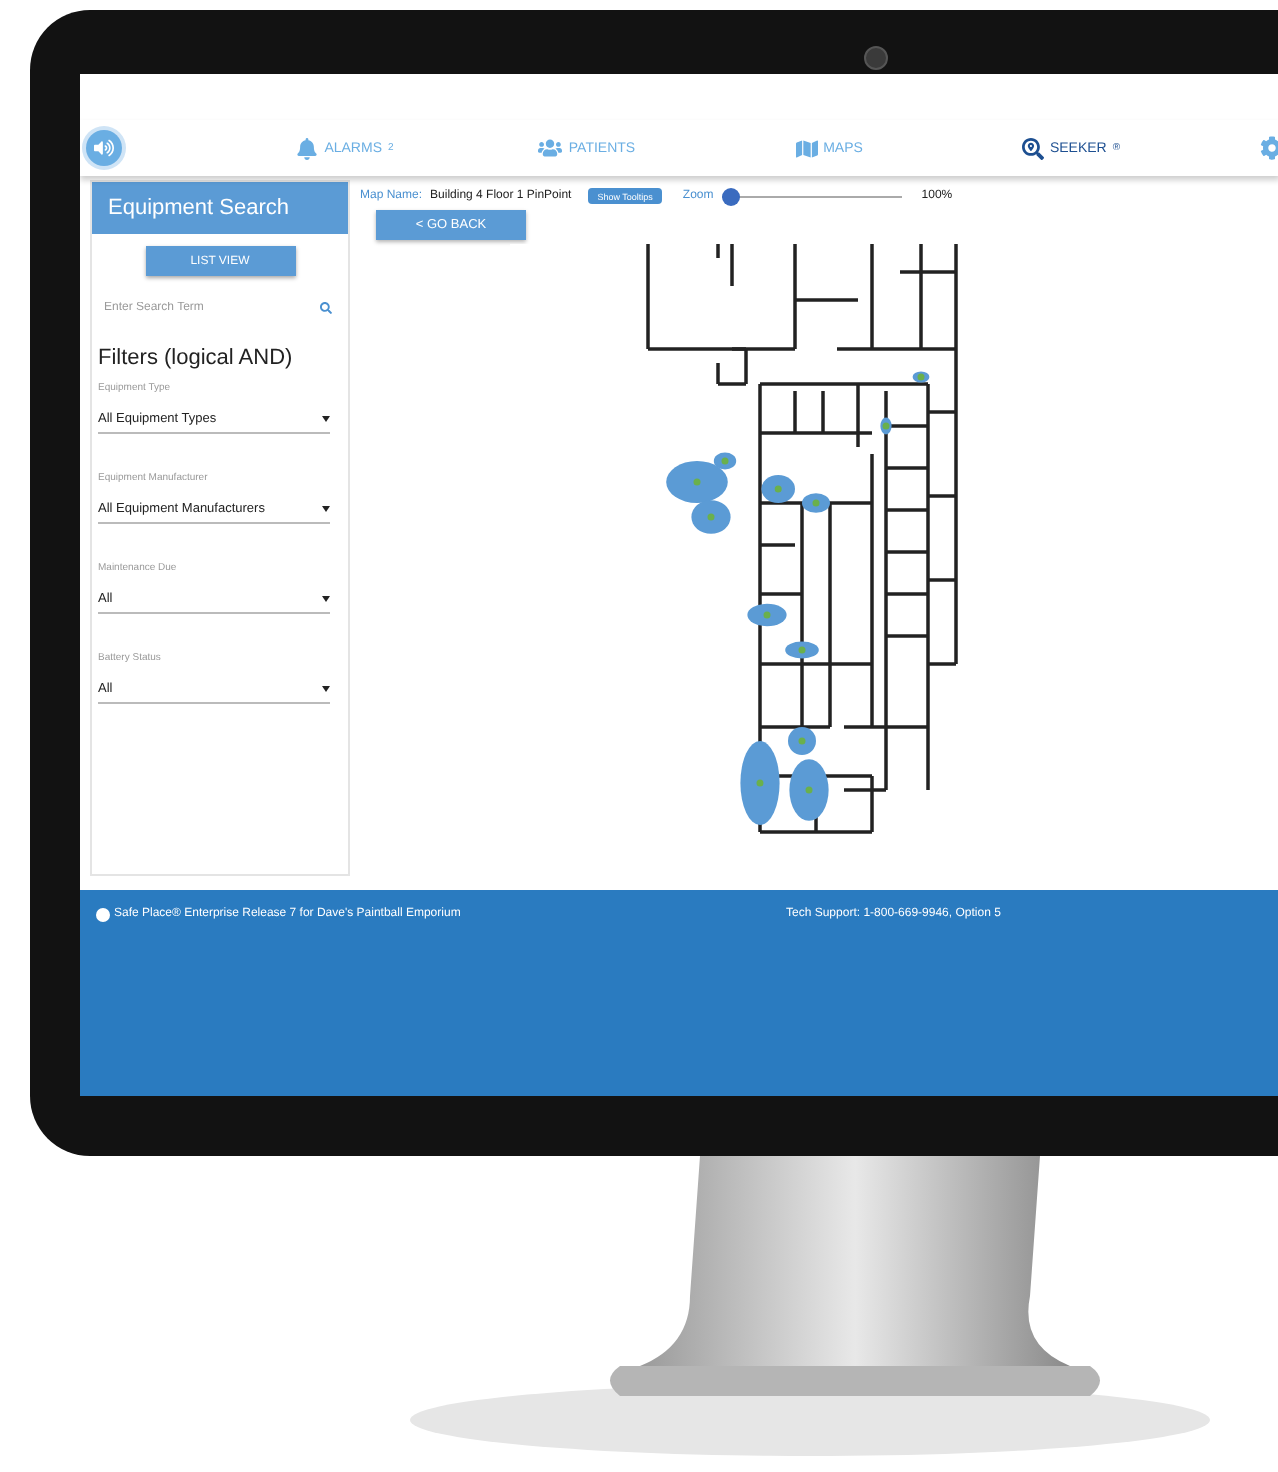 The width and height of the screenshot is (1278, 1472). I want to click on camera-icon, so click(876, 58).